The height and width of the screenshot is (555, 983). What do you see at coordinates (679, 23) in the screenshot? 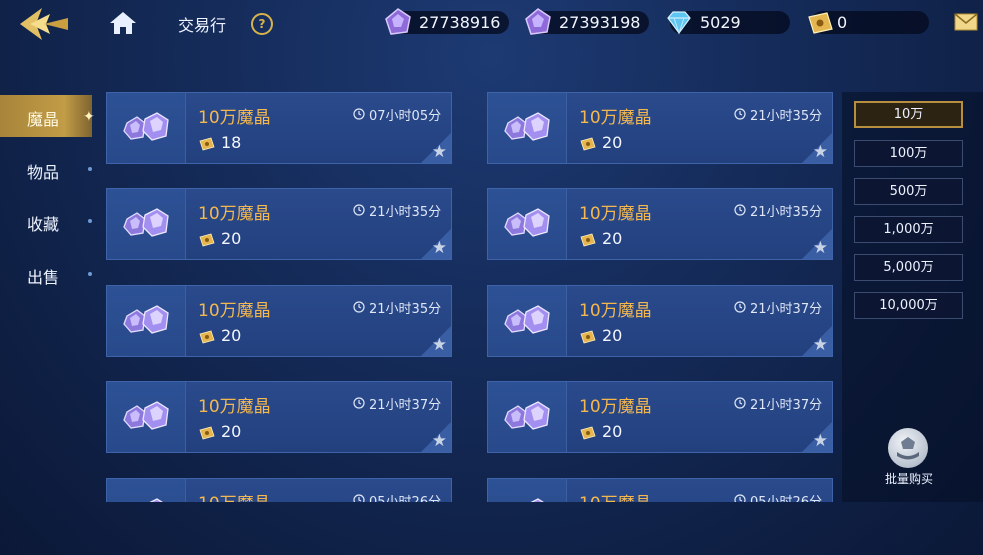
I see `blue-diamond-icon` at bounding box center [679, 23].